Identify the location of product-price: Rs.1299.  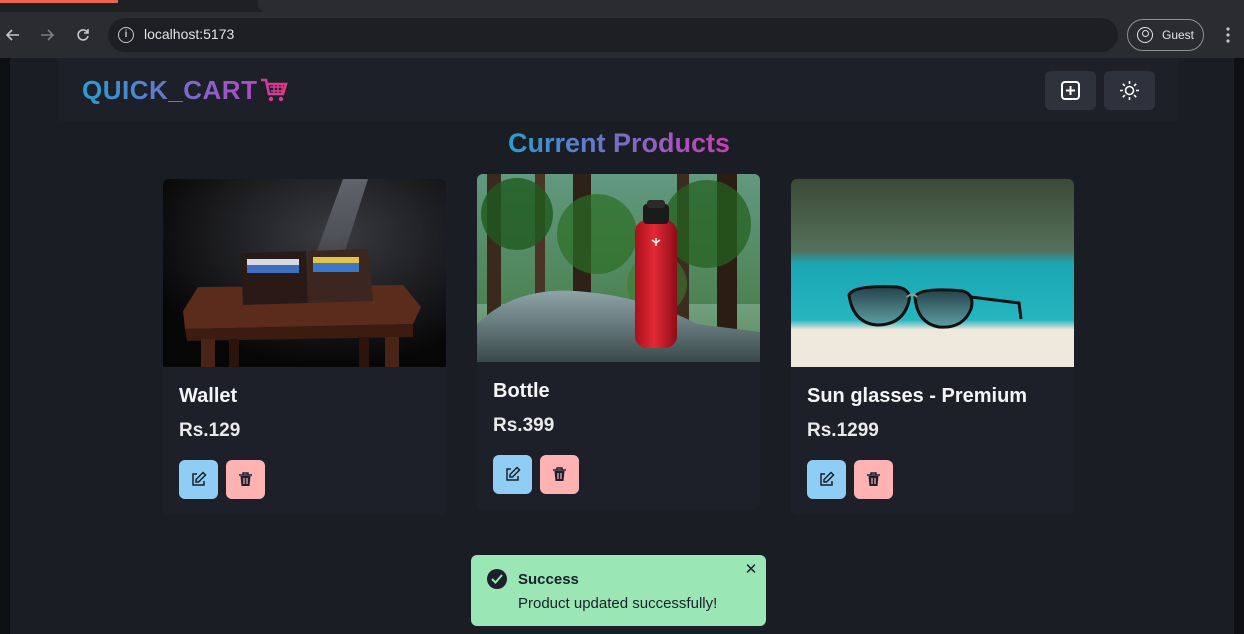
(843, 430).